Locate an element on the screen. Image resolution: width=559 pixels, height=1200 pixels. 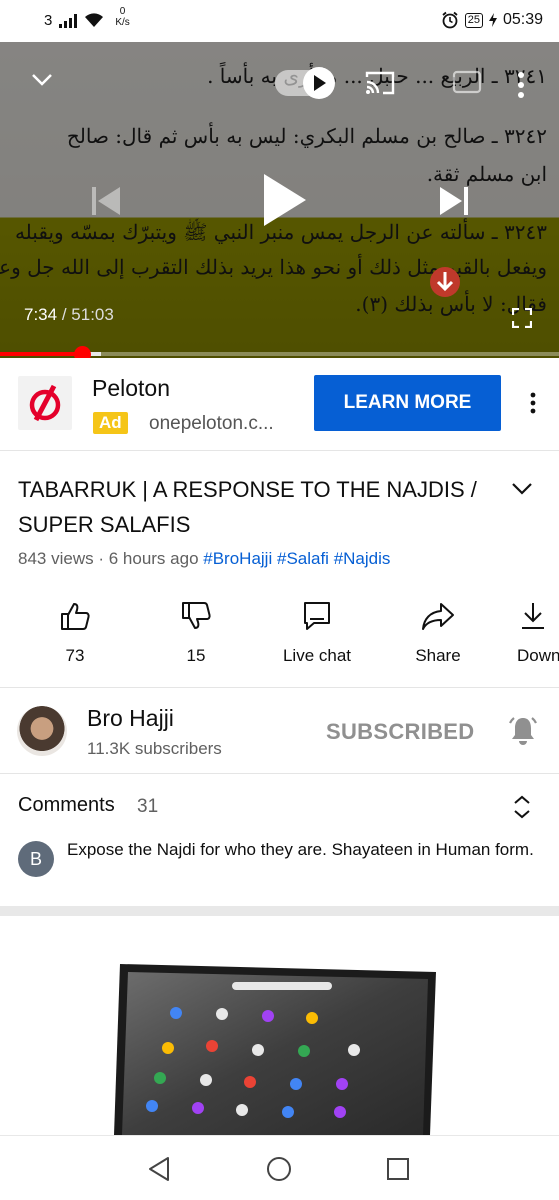
minimize-chevron-icon is located at coordinates (42, 80).